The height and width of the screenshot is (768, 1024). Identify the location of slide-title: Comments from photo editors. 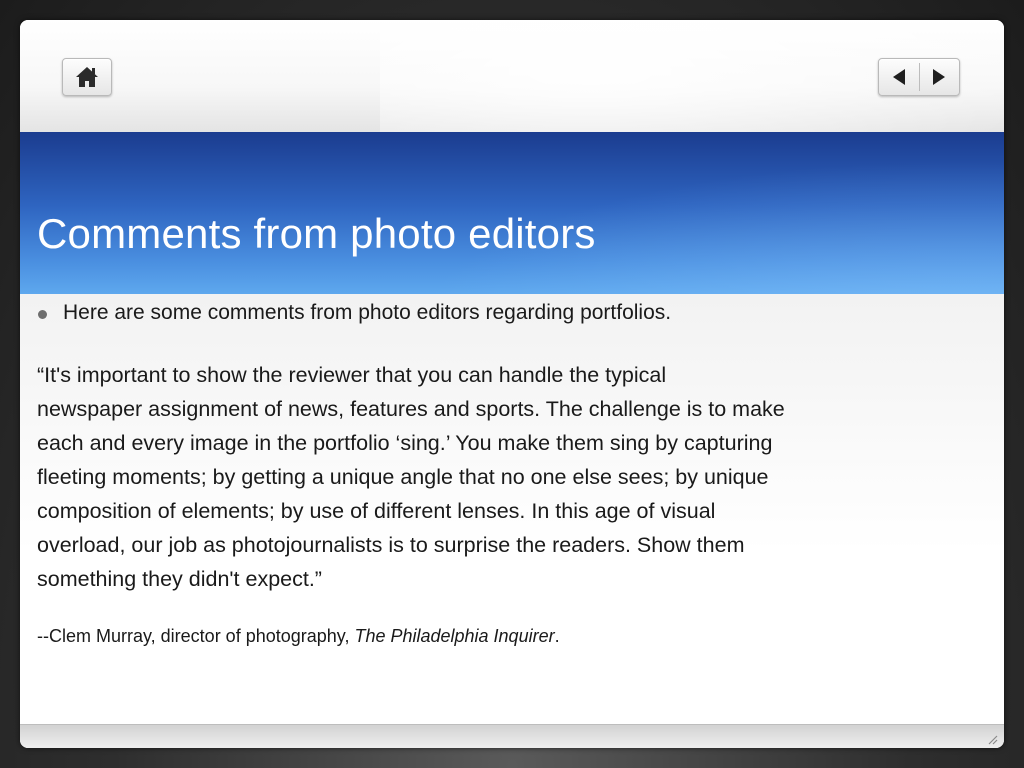
(316, 233).